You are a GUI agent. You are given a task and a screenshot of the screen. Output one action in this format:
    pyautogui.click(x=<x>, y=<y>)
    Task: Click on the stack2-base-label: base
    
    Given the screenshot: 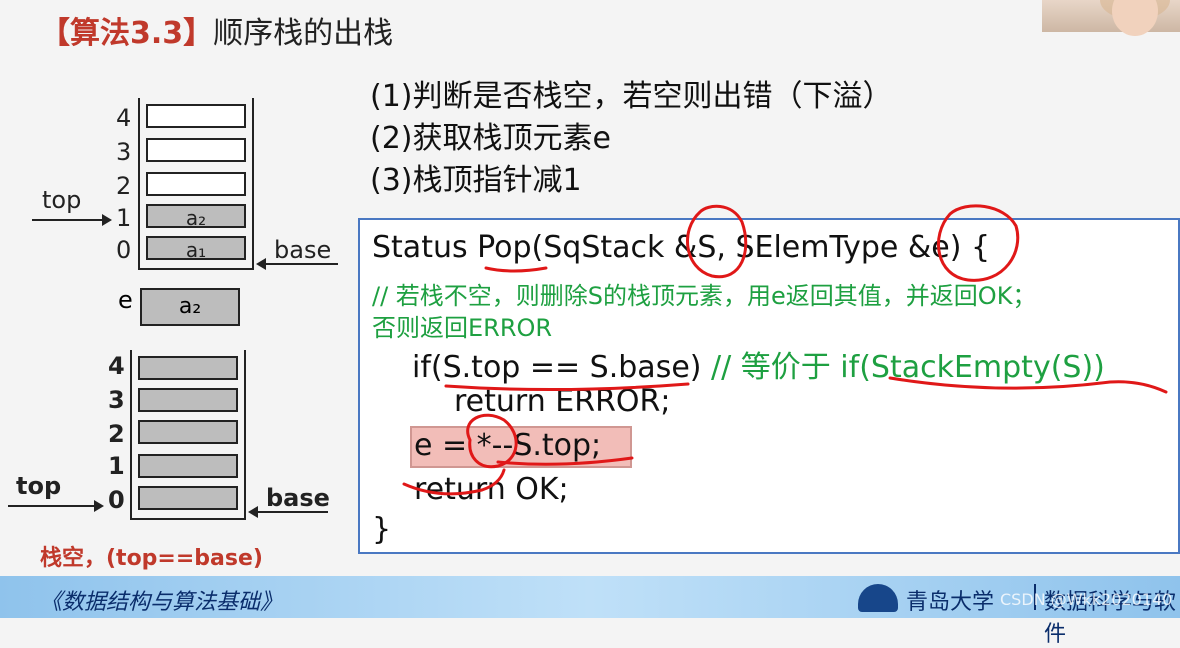 What is the action you would take?
    pyautogui.click(x=298, y=498)
    